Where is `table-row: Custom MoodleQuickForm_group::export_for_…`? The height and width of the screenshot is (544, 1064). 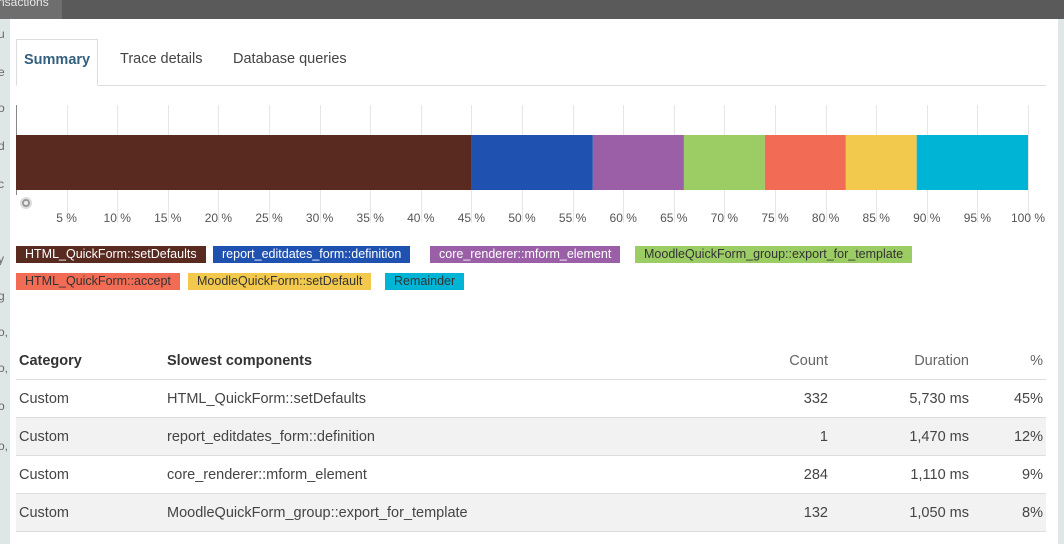
table-row: Custom MoodleQuickForm_group::export_for_… is located at coordinates (531, 512).